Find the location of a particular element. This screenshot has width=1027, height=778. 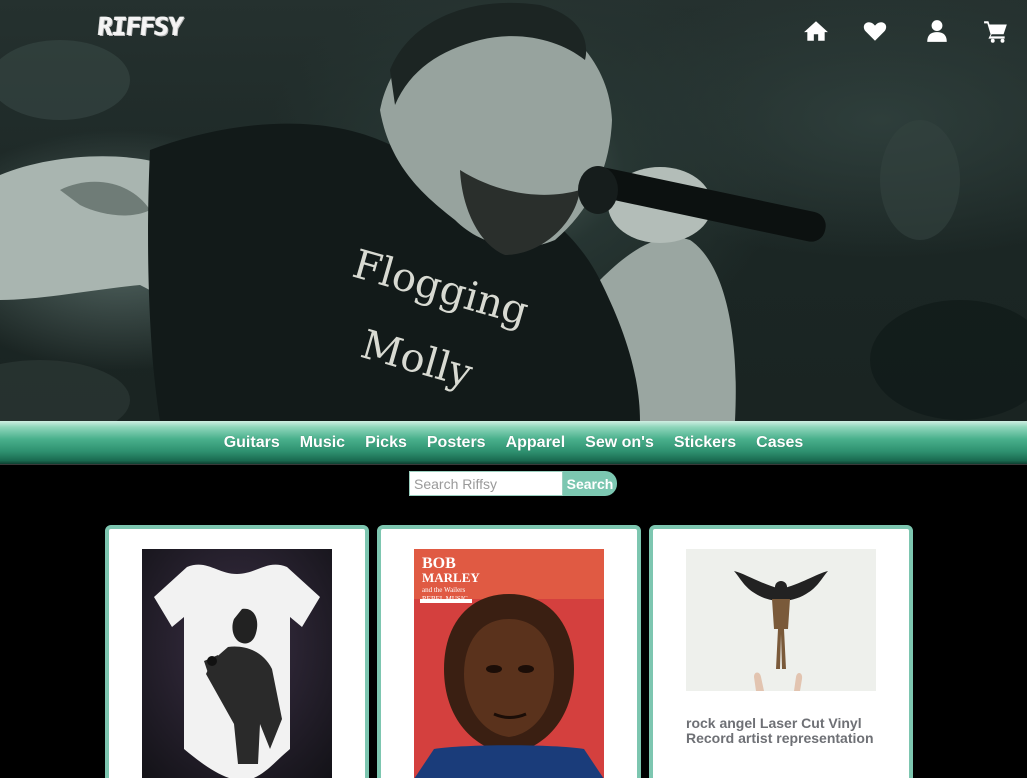

nav-item-picks: Picks is located at coordinates (386, 443).